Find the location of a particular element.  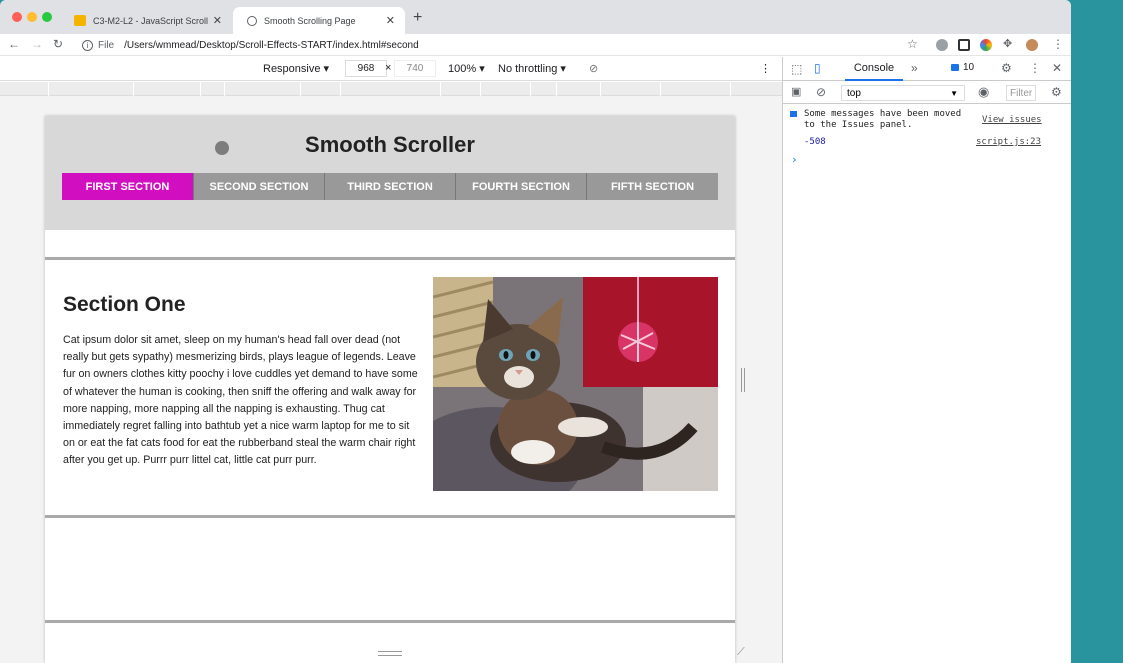

kitten-photo-graphic is located at coordinates (575, 384).